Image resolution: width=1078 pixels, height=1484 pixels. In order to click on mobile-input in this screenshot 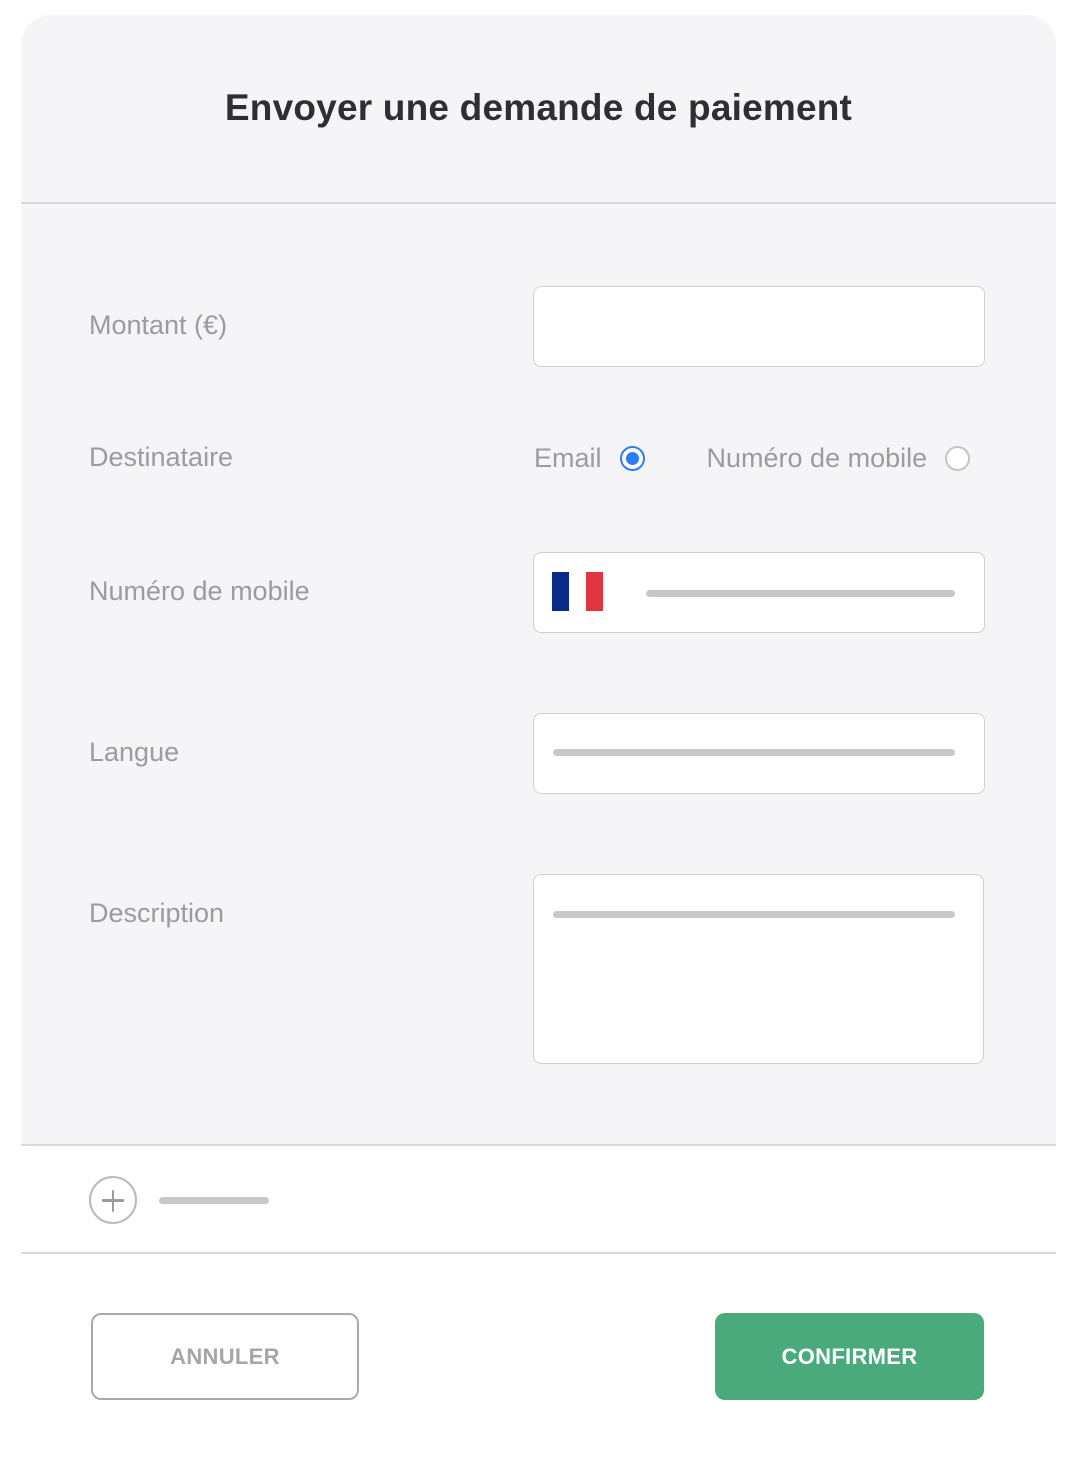, I will do `click(759, 592)`.